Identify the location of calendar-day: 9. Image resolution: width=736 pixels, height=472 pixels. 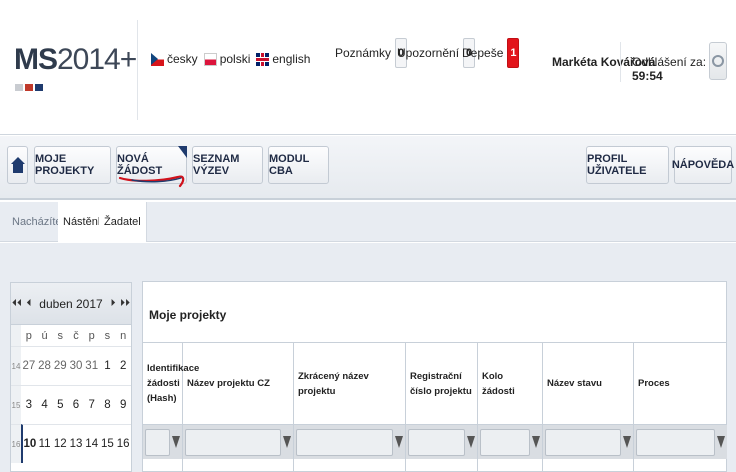
(123, 404).